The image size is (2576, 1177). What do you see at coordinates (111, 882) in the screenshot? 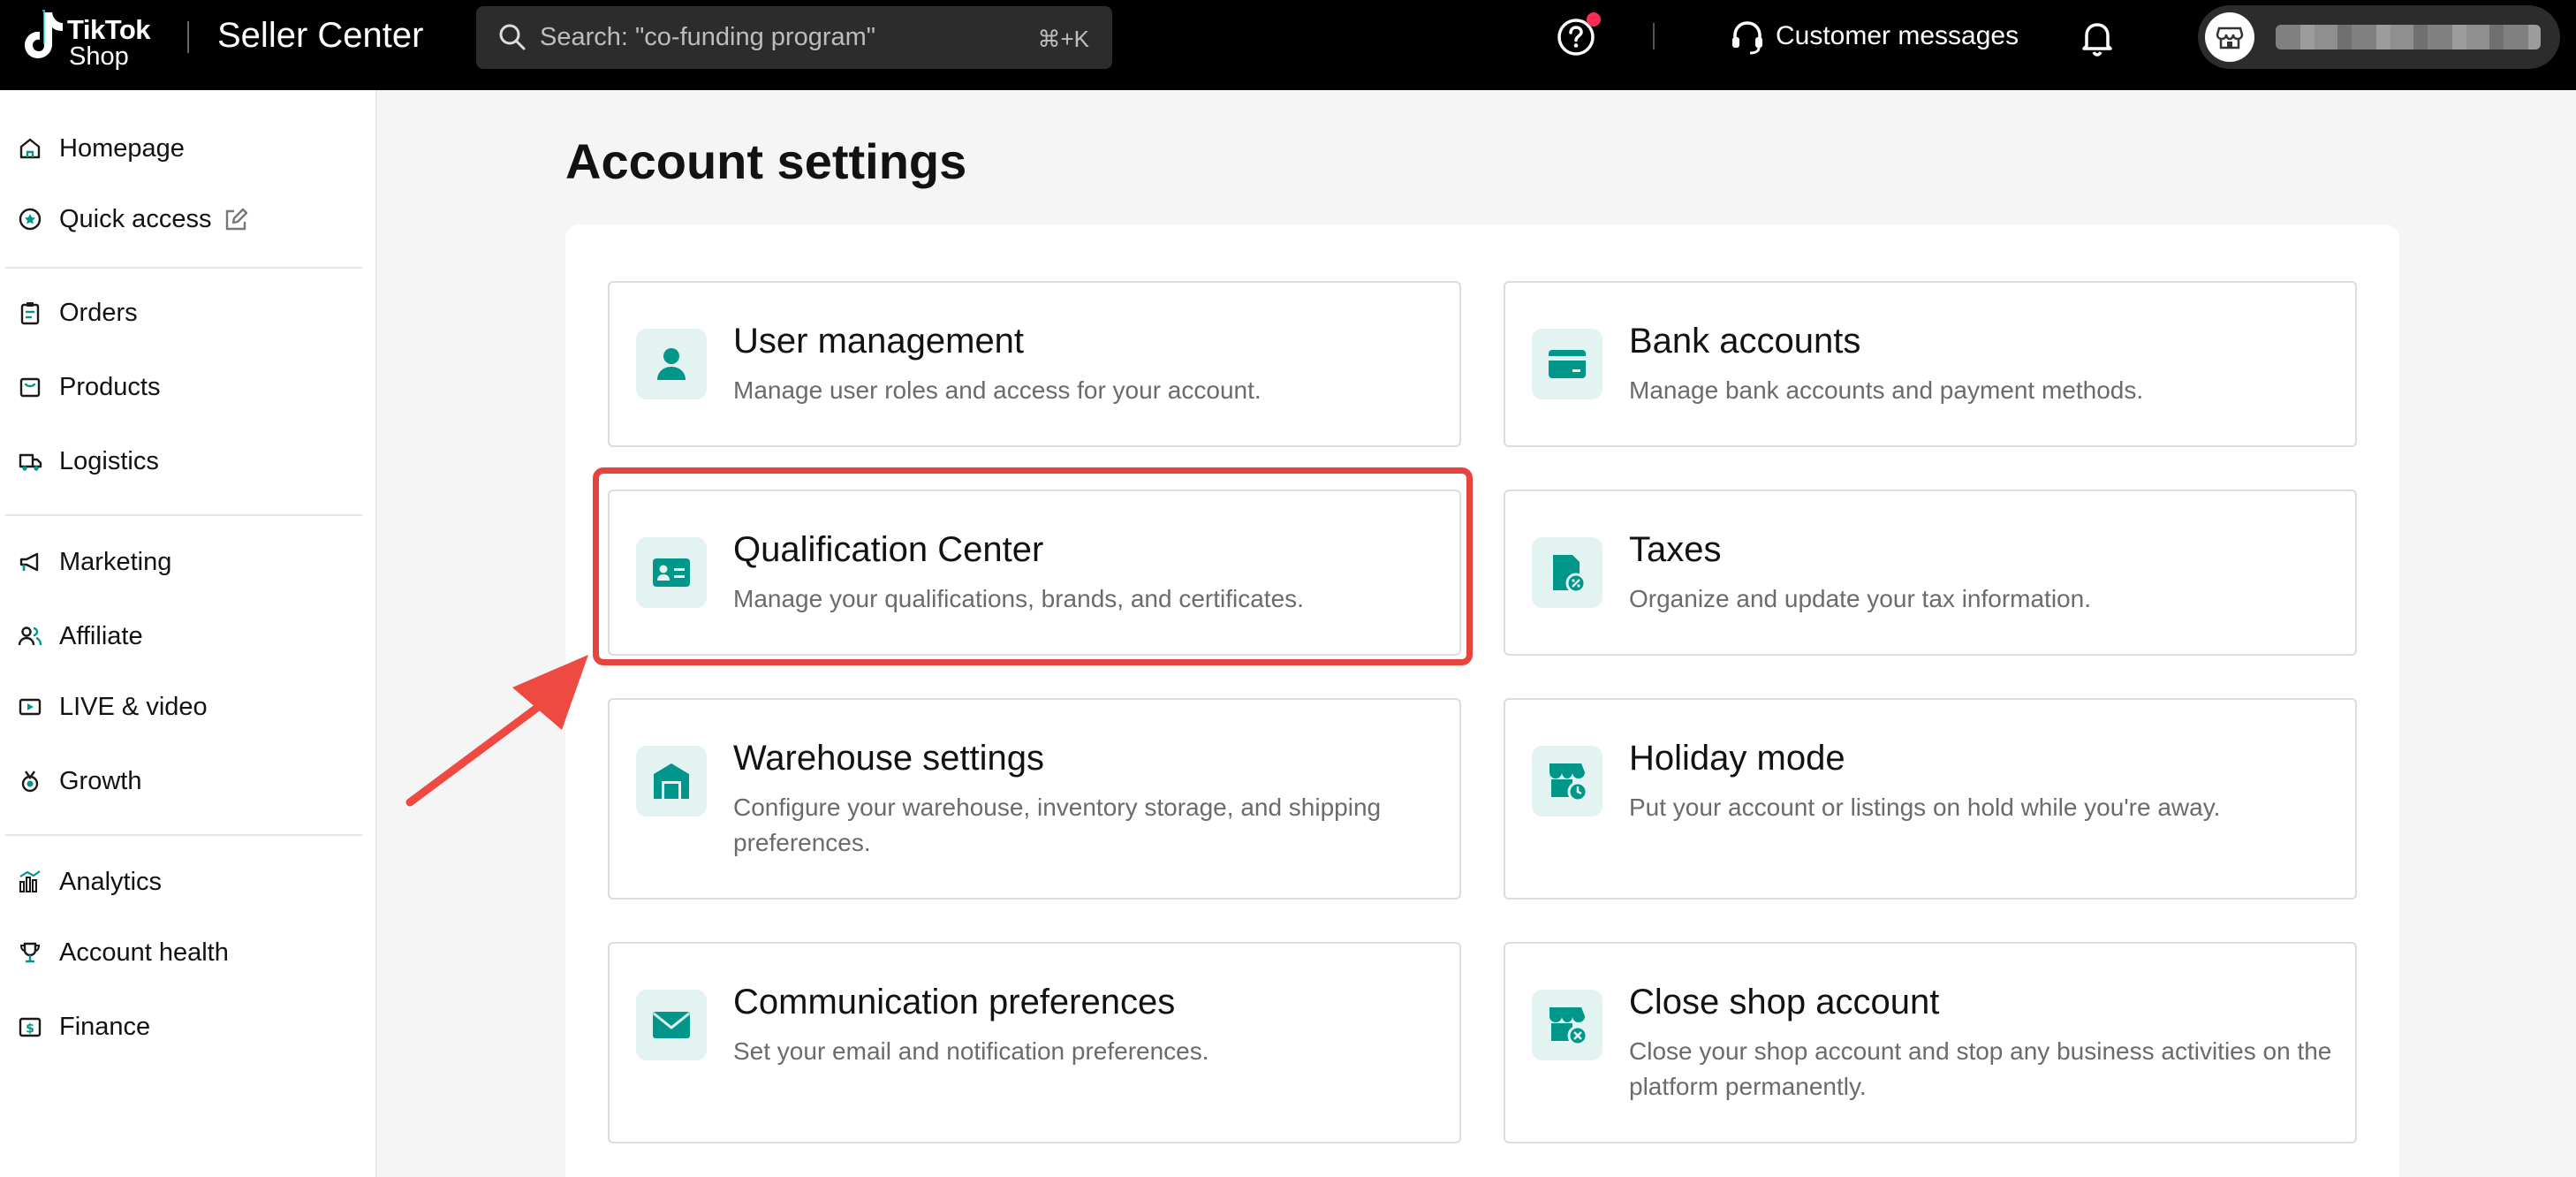
I see `sidebar-item-label: Analytics` at bounding box center [111, 882].